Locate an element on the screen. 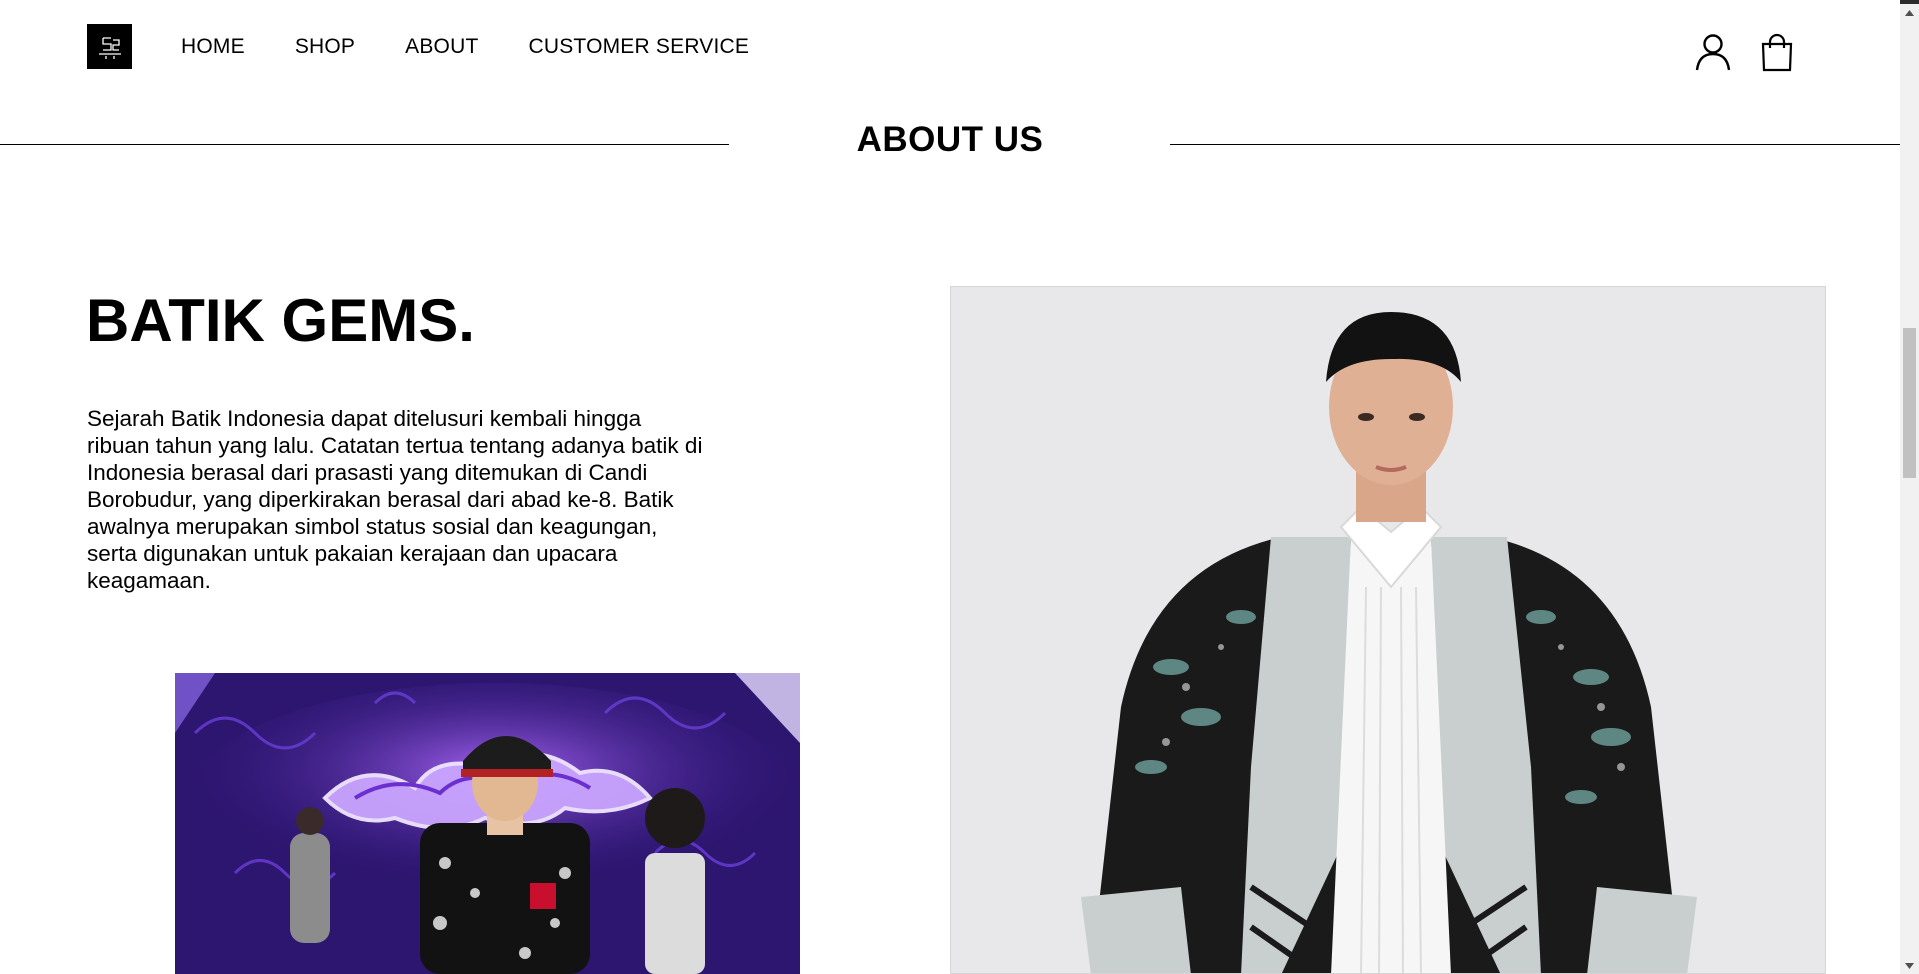  scroll-up-icon is located at coordinates (1909, 12).